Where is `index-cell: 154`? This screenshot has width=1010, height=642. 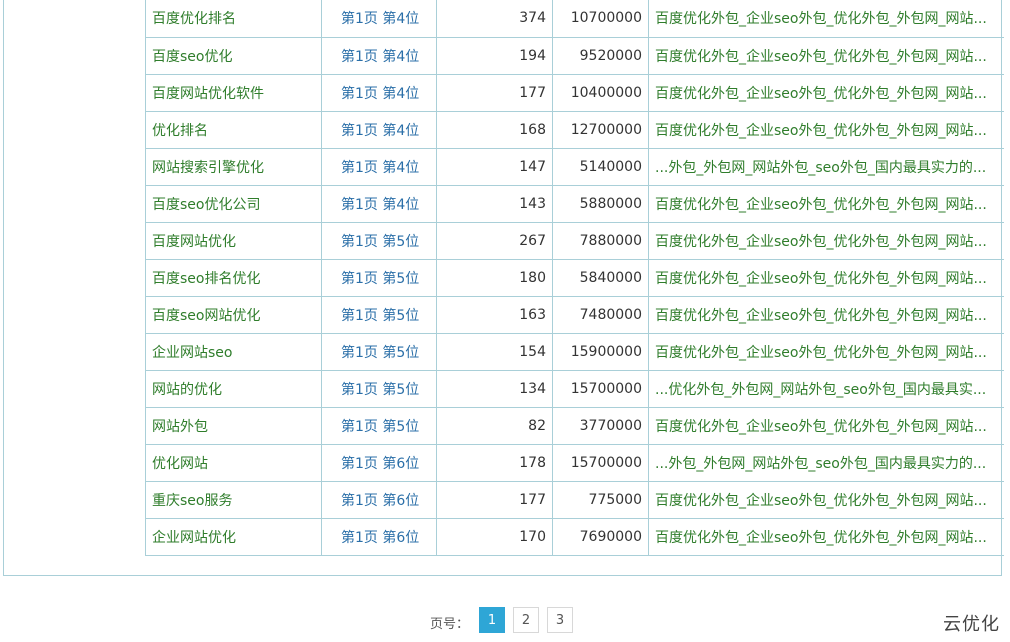 index-cell: 154 is located at coordinates (494, 351).